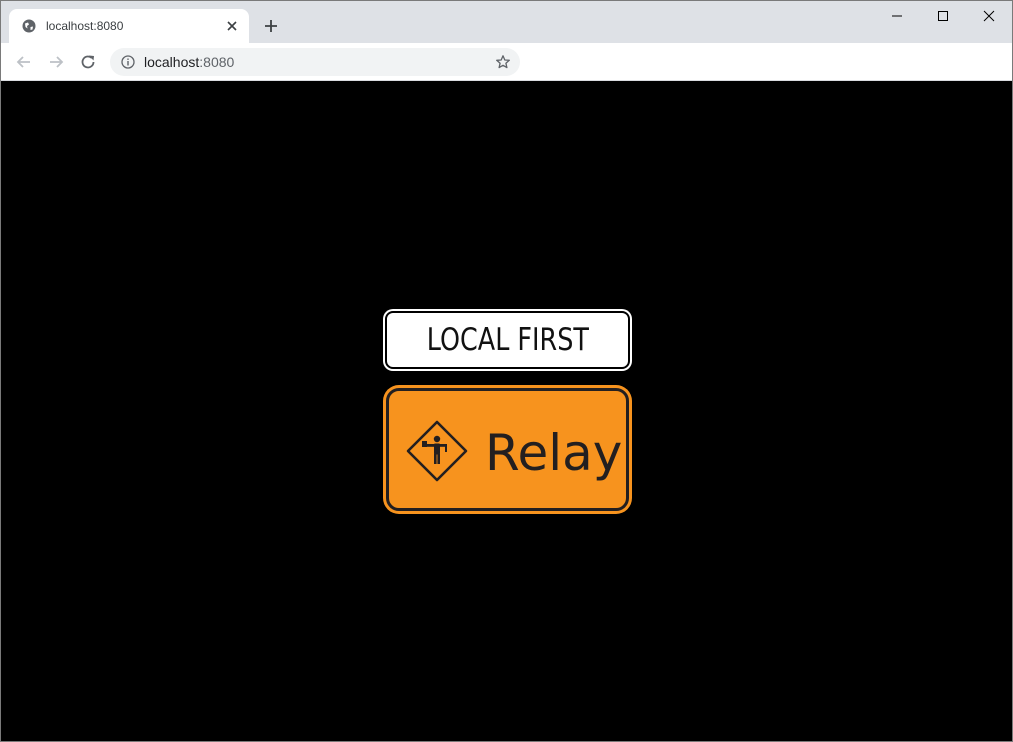 This screenshot has width=1013, height=742. Describe the element at coordinates (271, 26) in the screenshot. I see `plus-icon` at that location.